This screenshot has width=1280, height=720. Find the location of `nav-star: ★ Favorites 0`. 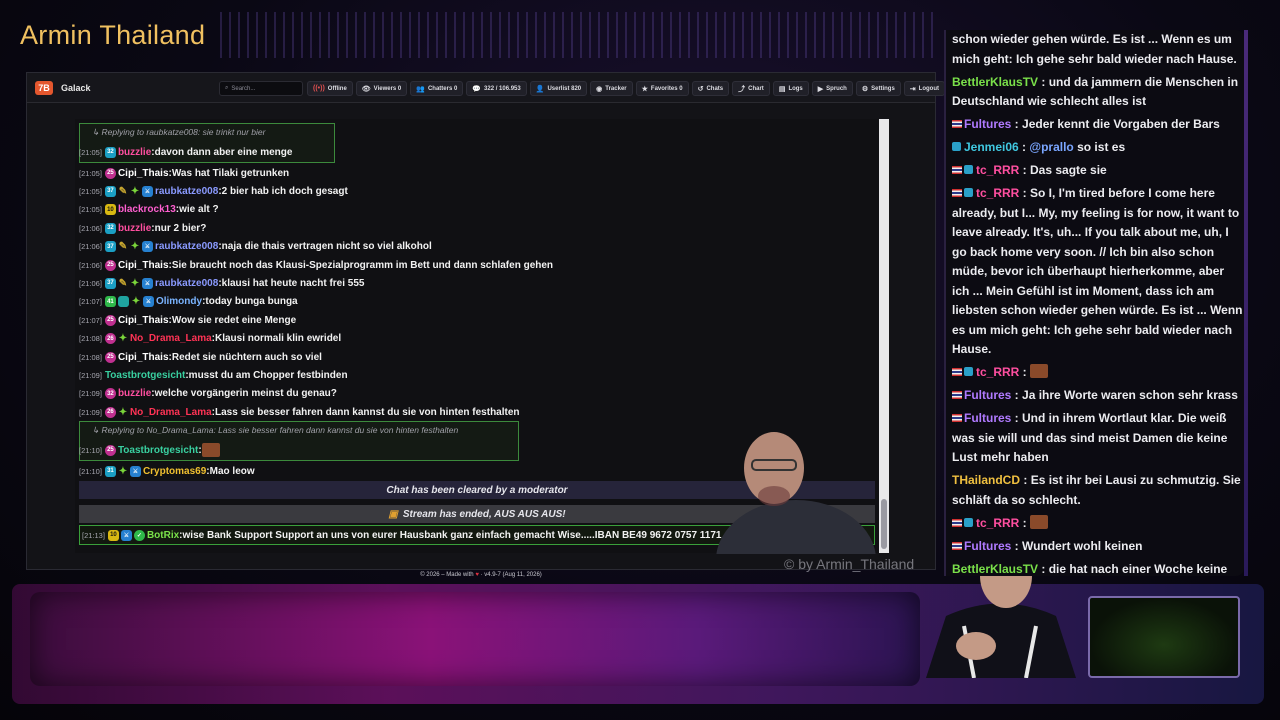

nav-star: ★ Favorites 0 is located at coordinates (662, 88).